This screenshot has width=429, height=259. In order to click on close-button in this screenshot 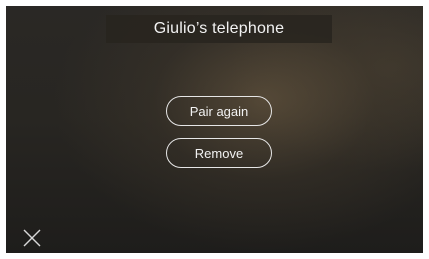, I will do `click(32, 238)`.